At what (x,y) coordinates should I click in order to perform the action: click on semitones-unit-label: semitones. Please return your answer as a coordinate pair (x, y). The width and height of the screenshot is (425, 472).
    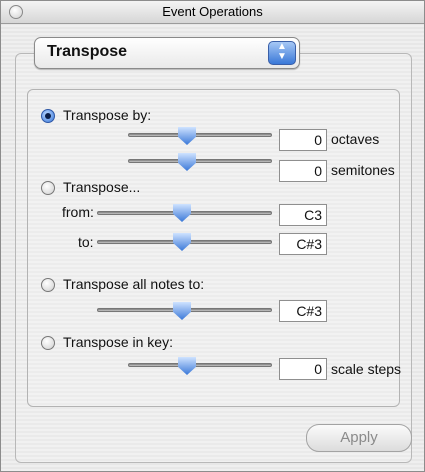
    Looking at the image, I should click on (363, 170).